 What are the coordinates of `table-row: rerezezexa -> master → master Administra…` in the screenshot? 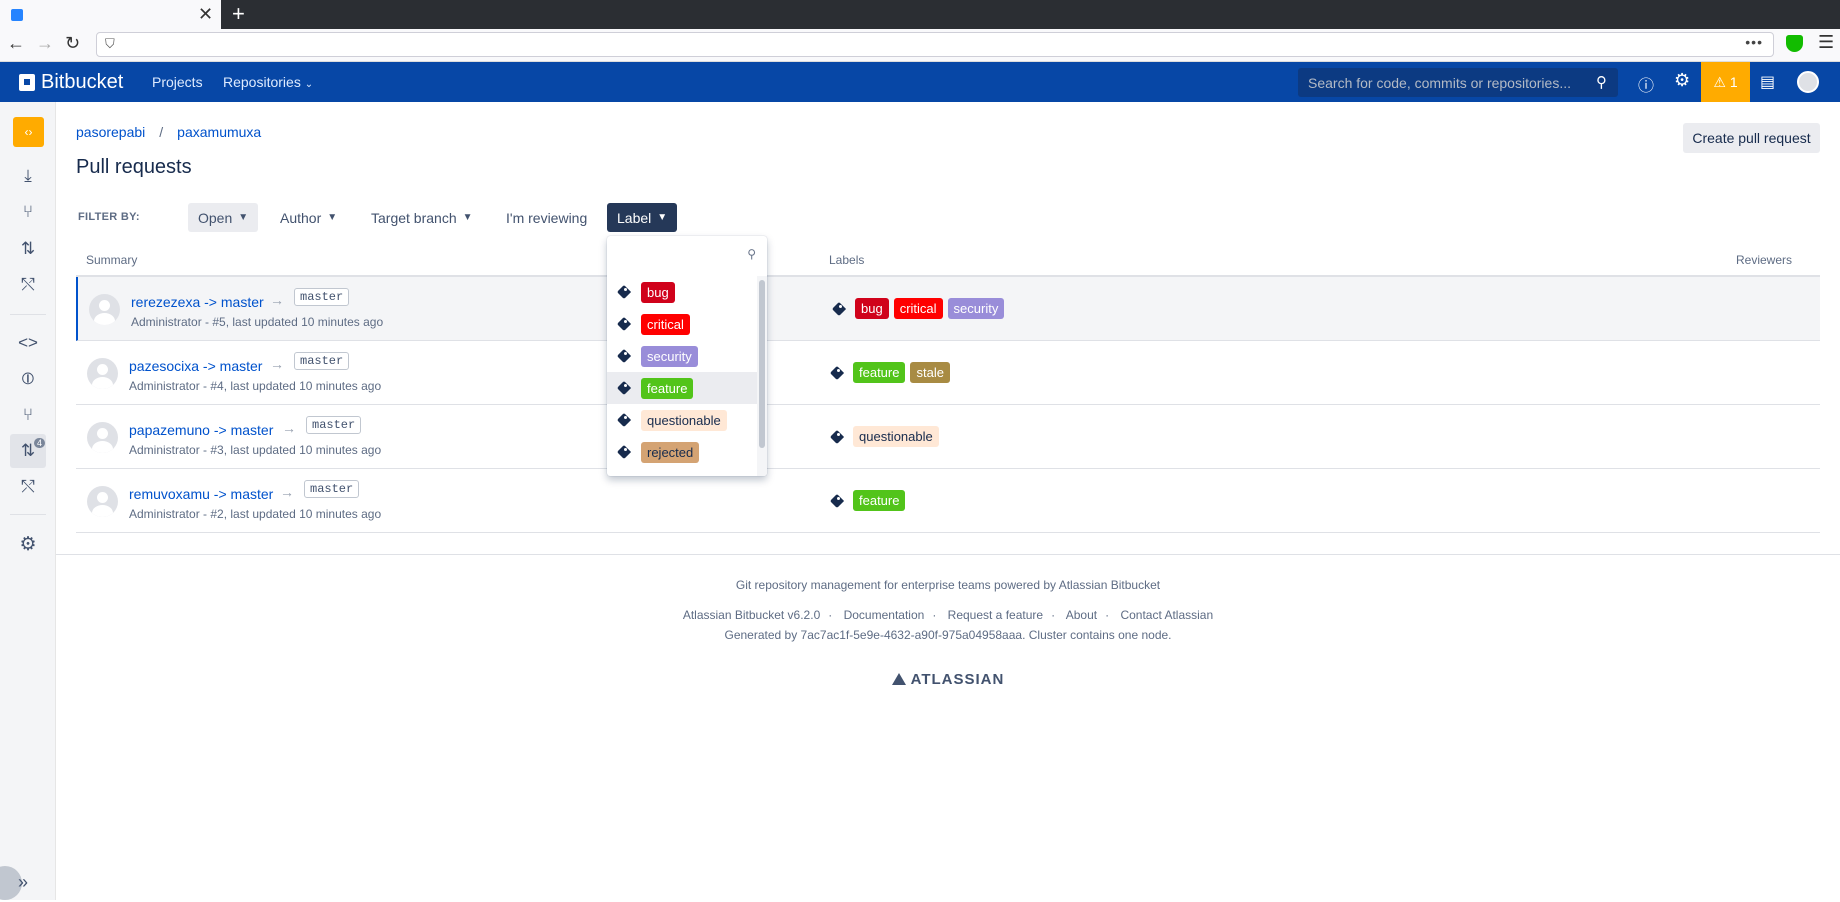 It's located at (948, 309).